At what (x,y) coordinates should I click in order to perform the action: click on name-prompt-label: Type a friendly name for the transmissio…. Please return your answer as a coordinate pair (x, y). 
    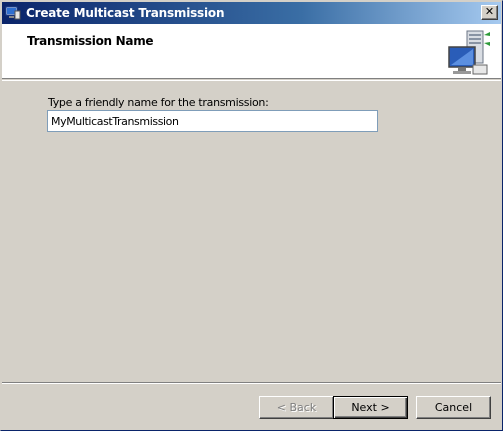
    Looking at the image, I should click on (158, 102).